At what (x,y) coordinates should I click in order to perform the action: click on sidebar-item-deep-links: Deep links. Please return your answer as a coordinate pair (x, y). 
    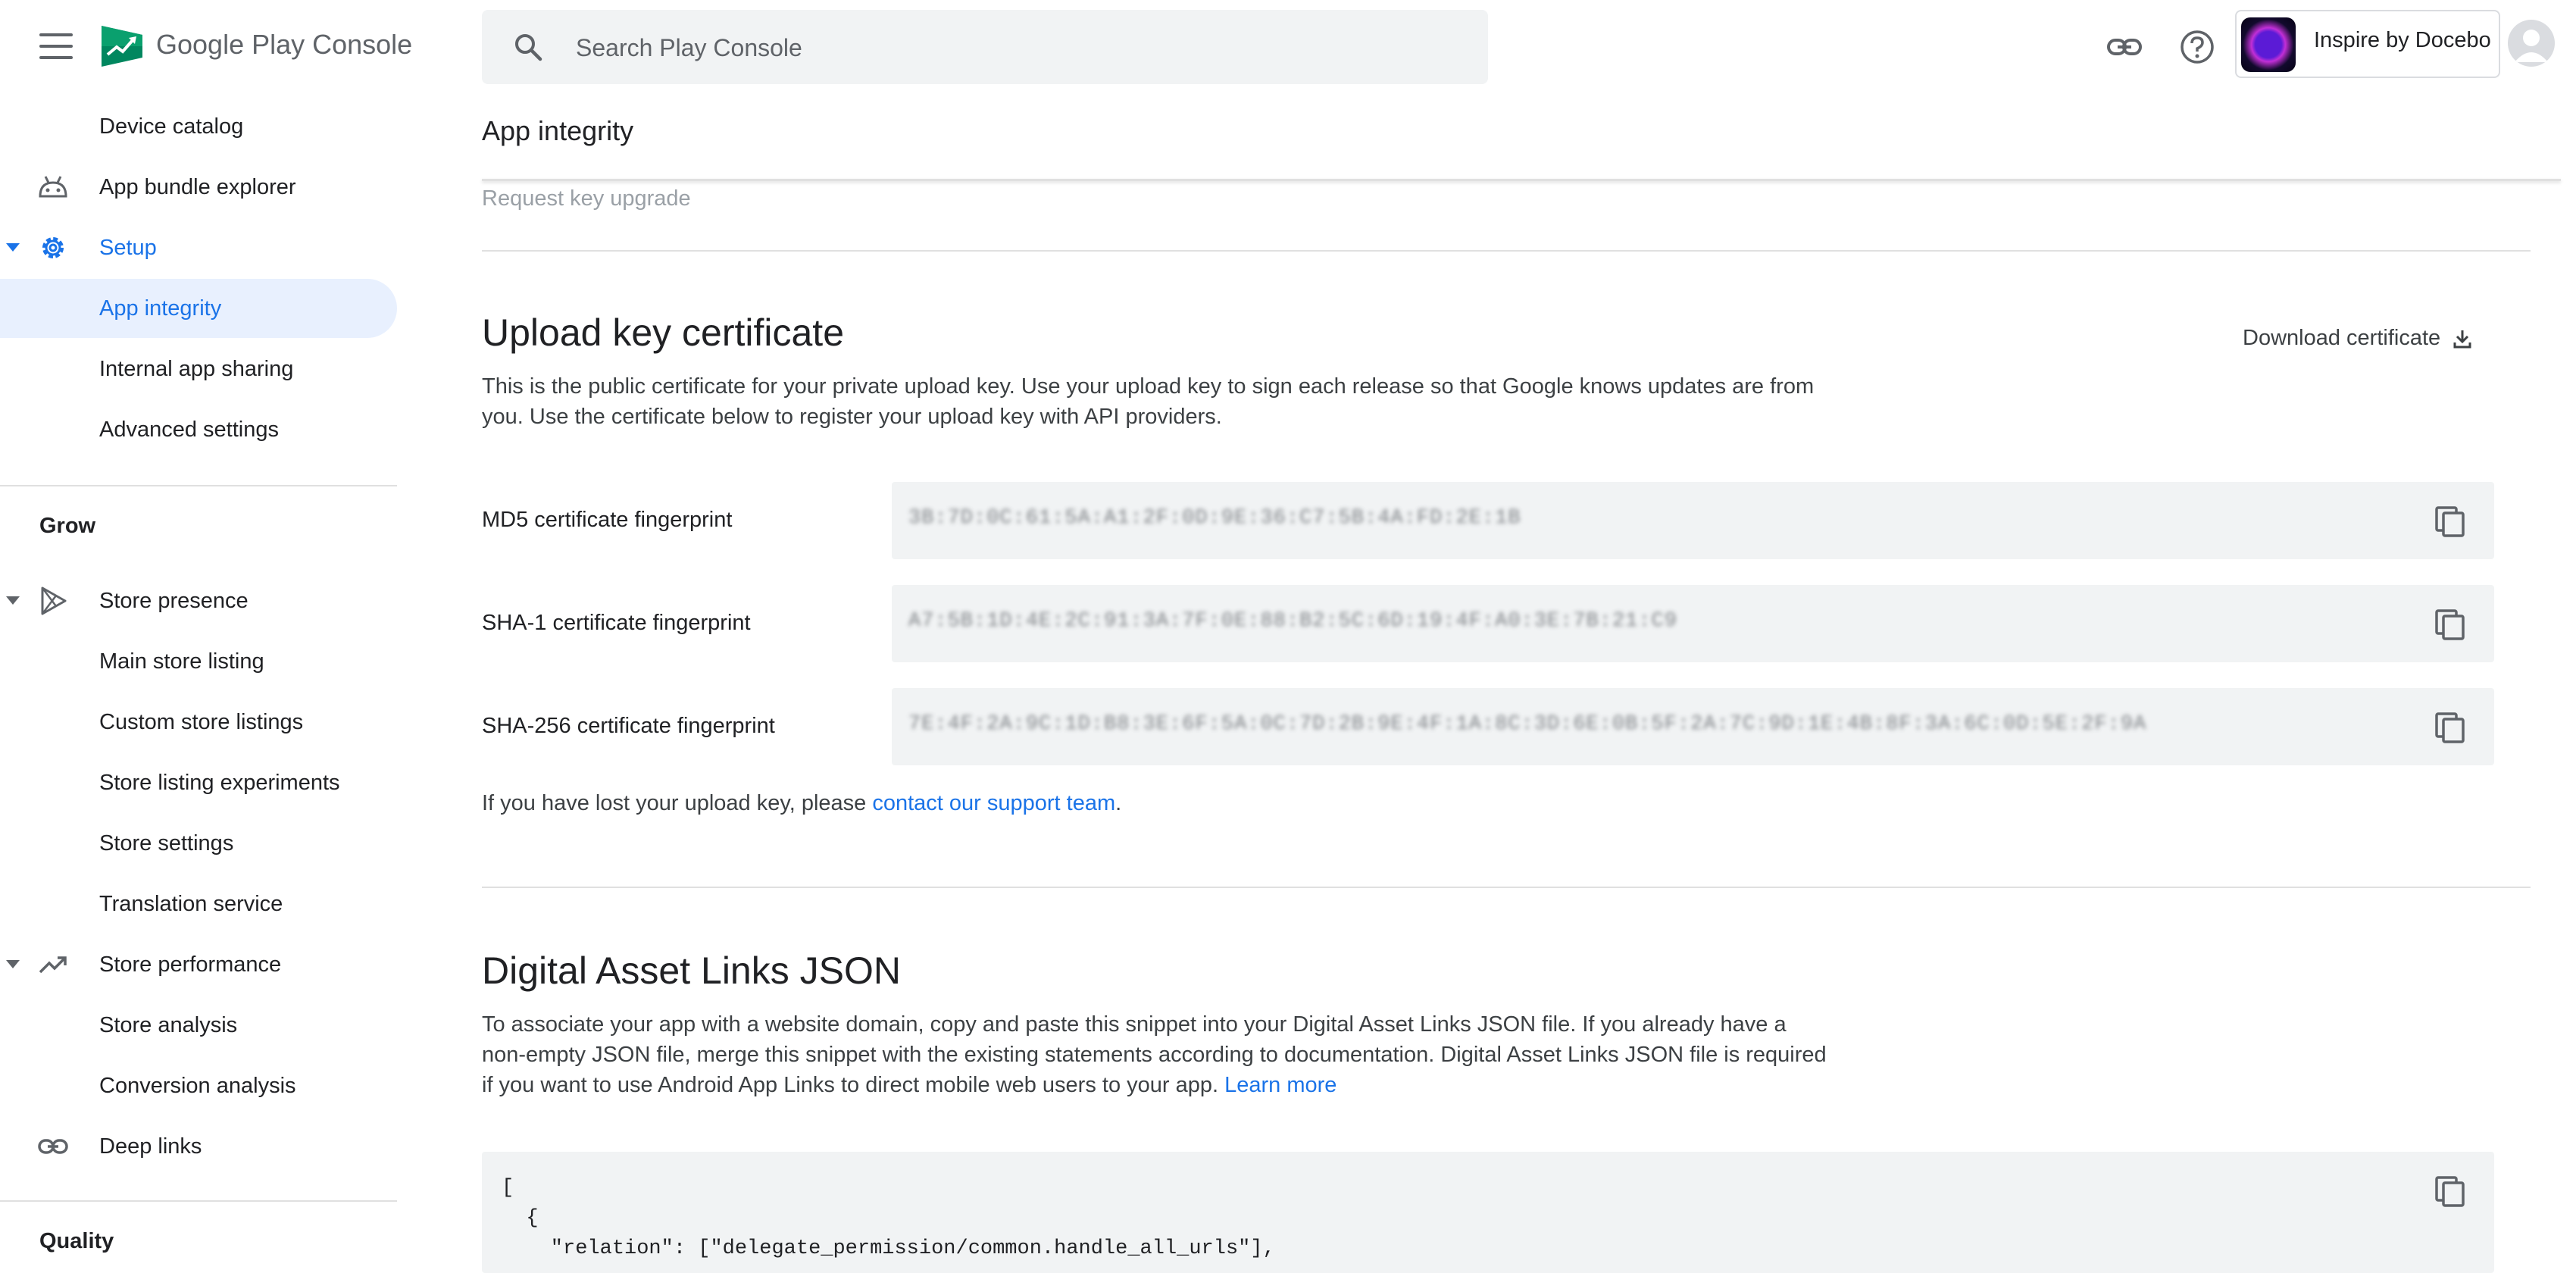
    Looking at the image, I should click on (198, 1146).